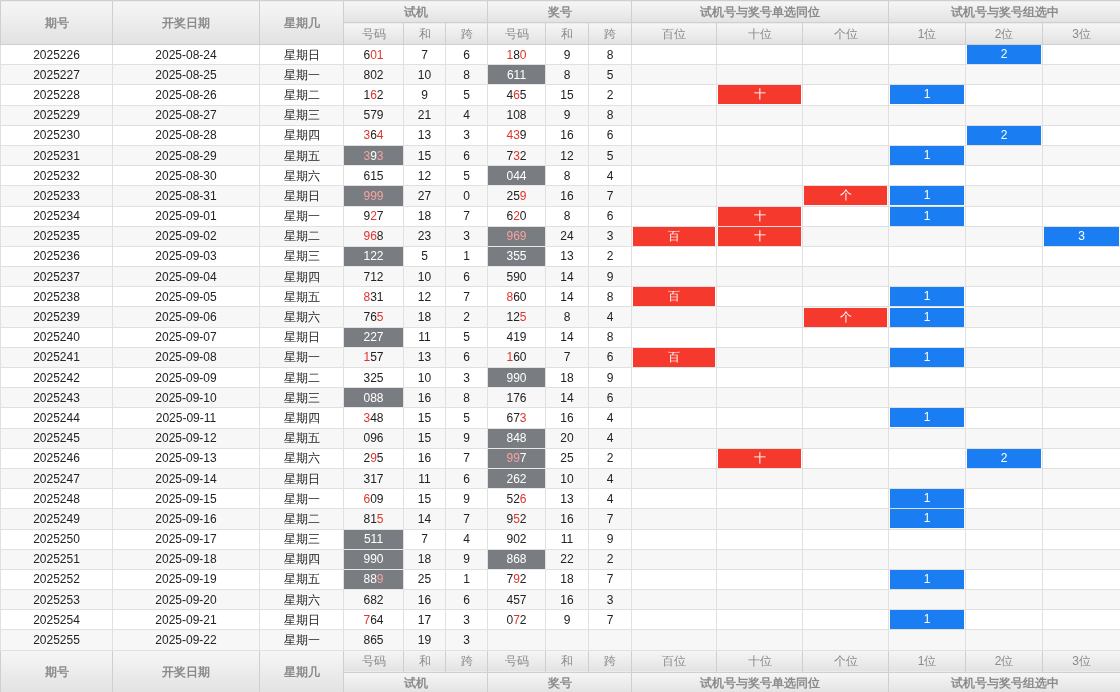 This screenshot has height=692, width=1120. What do you see at coordinates (301, 22) in the screenshot?
I see `column-header: 星期几` at bounding box center [301, 22].